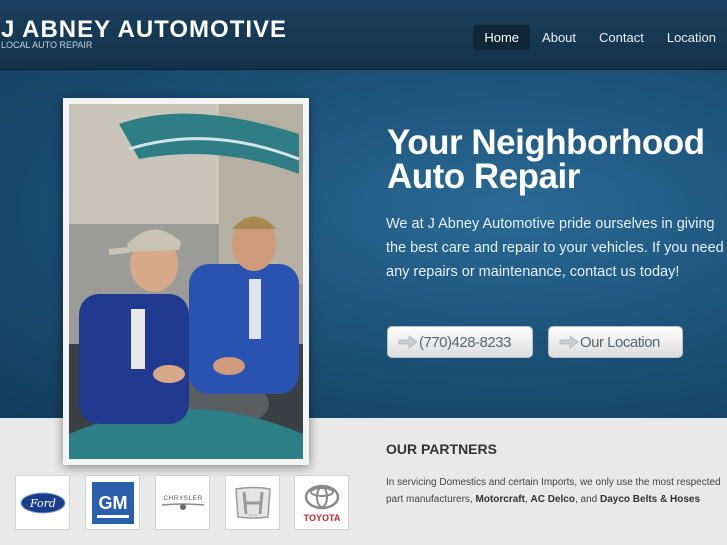 This screenshot has height=545, width=727. Describe the element at coordinates (546, 159) in the screenshot. I see `hero-title: Your Neighborhood Auto Repair` at that location.